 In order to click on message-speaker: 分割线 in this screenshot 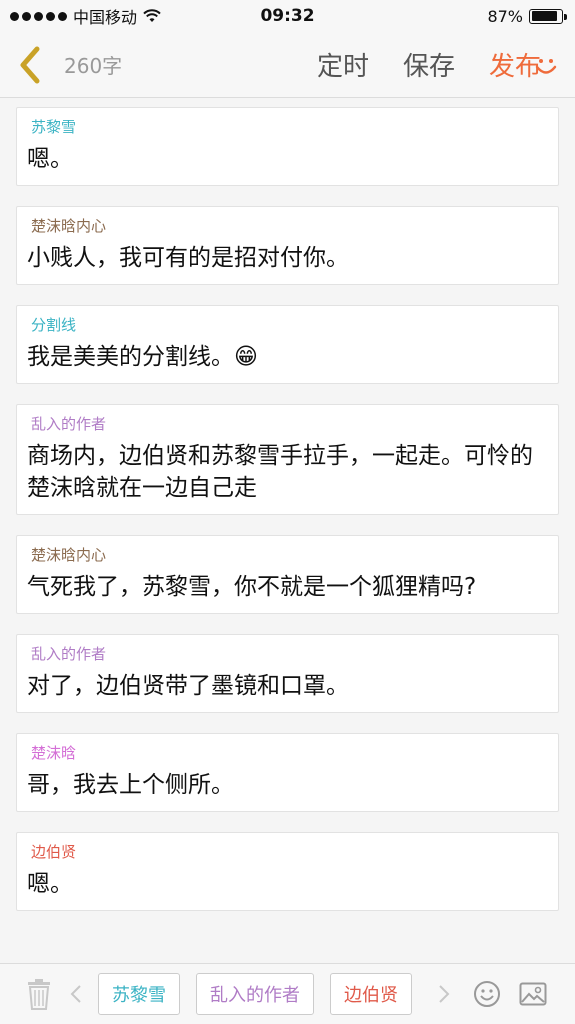, I will do `click(54, 325)`.